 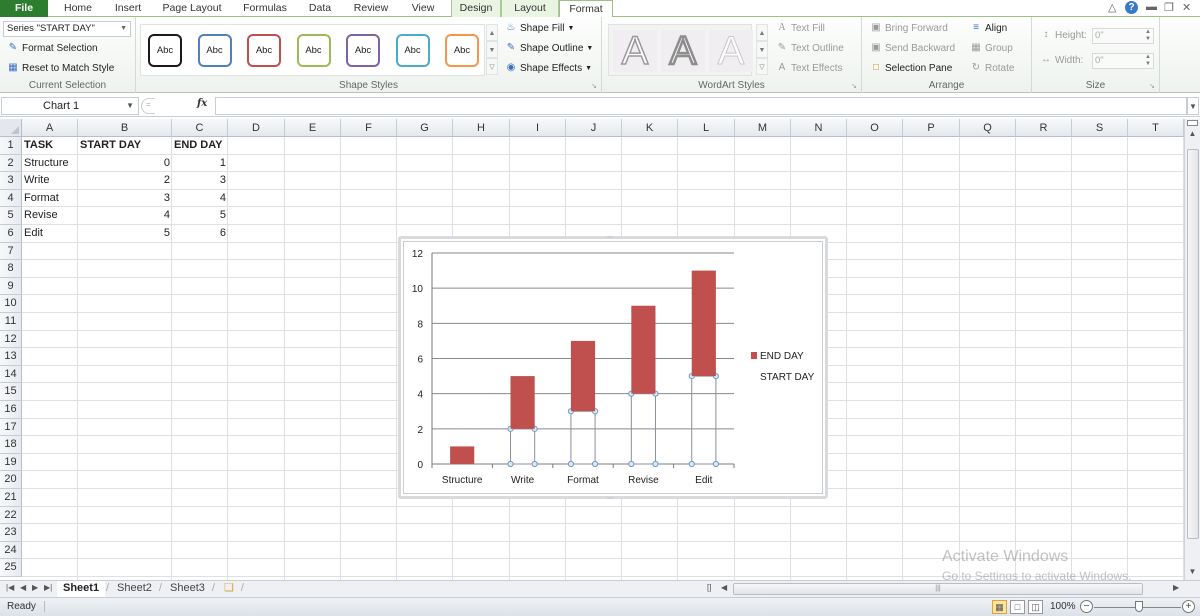 What do you see at coordinates (11, 128) in the screenshot?
I see `select-all-button` at bounding box center [11, 128].